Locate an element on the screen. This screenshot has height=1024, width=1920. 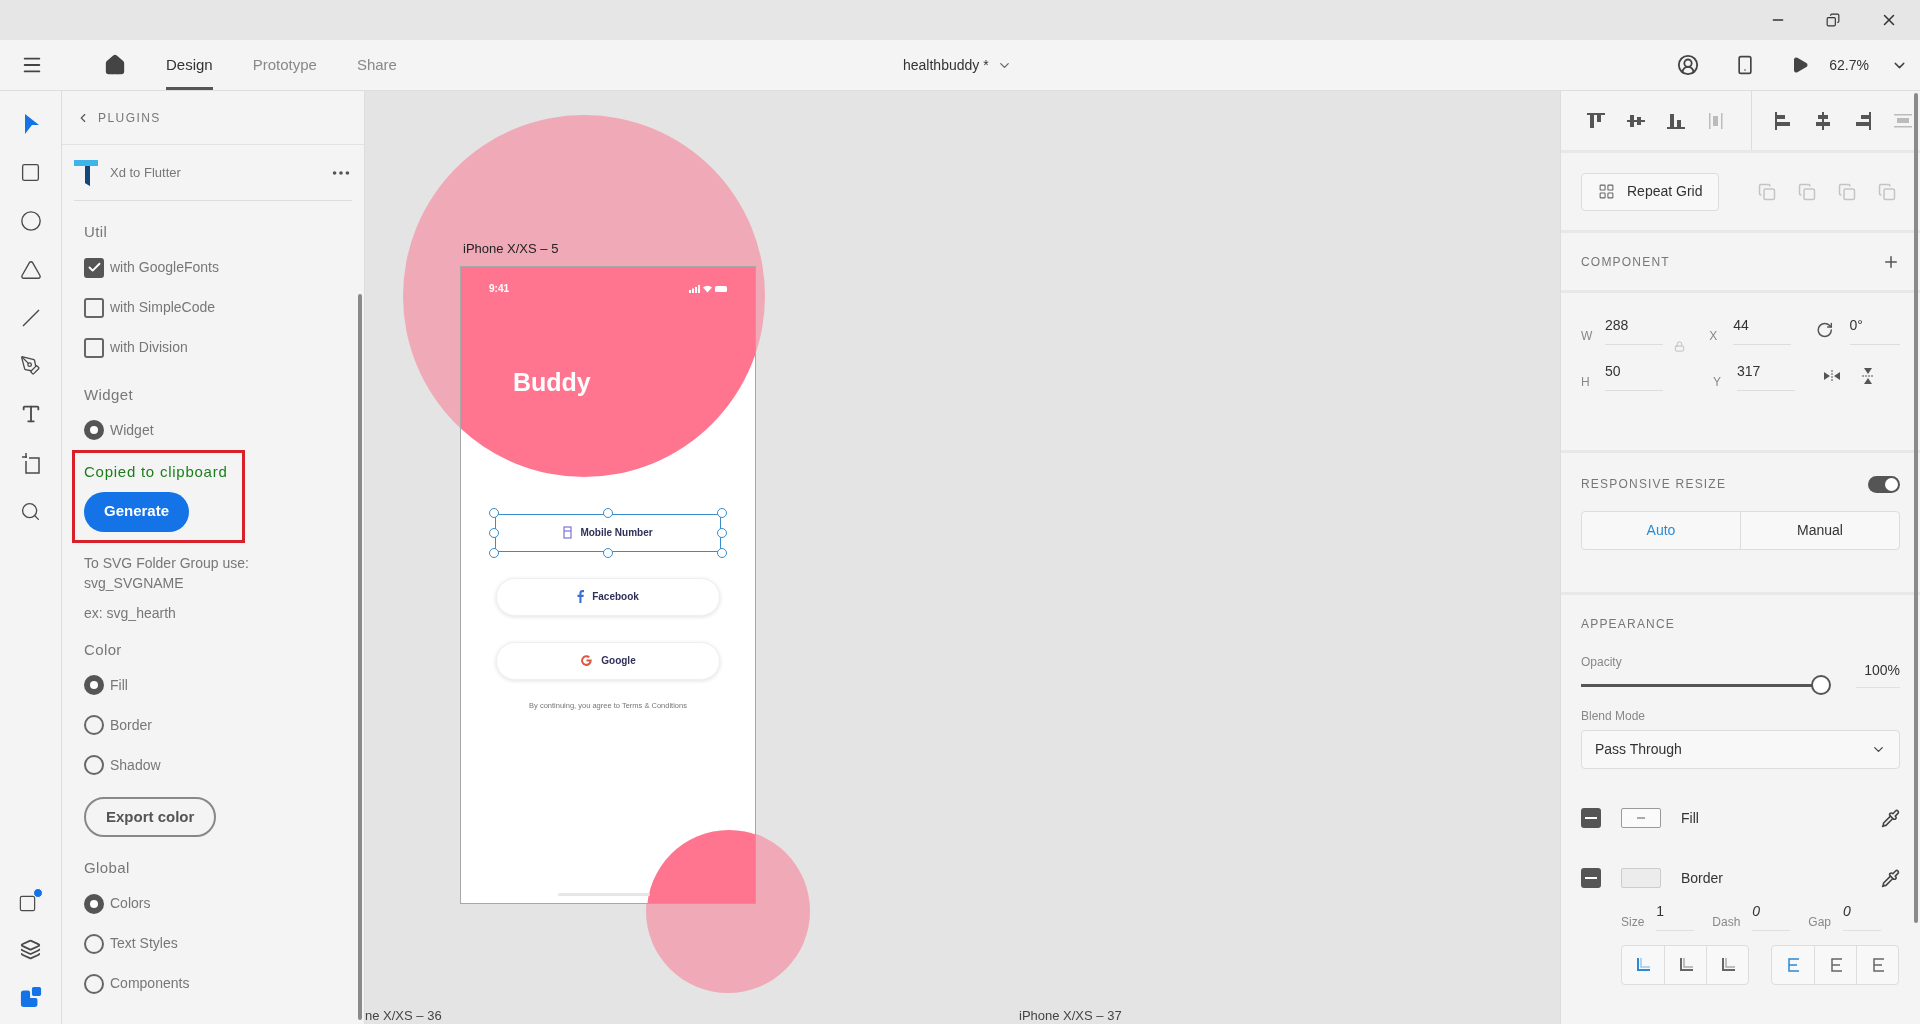
play-icon is located at coordinates (1800, 65).